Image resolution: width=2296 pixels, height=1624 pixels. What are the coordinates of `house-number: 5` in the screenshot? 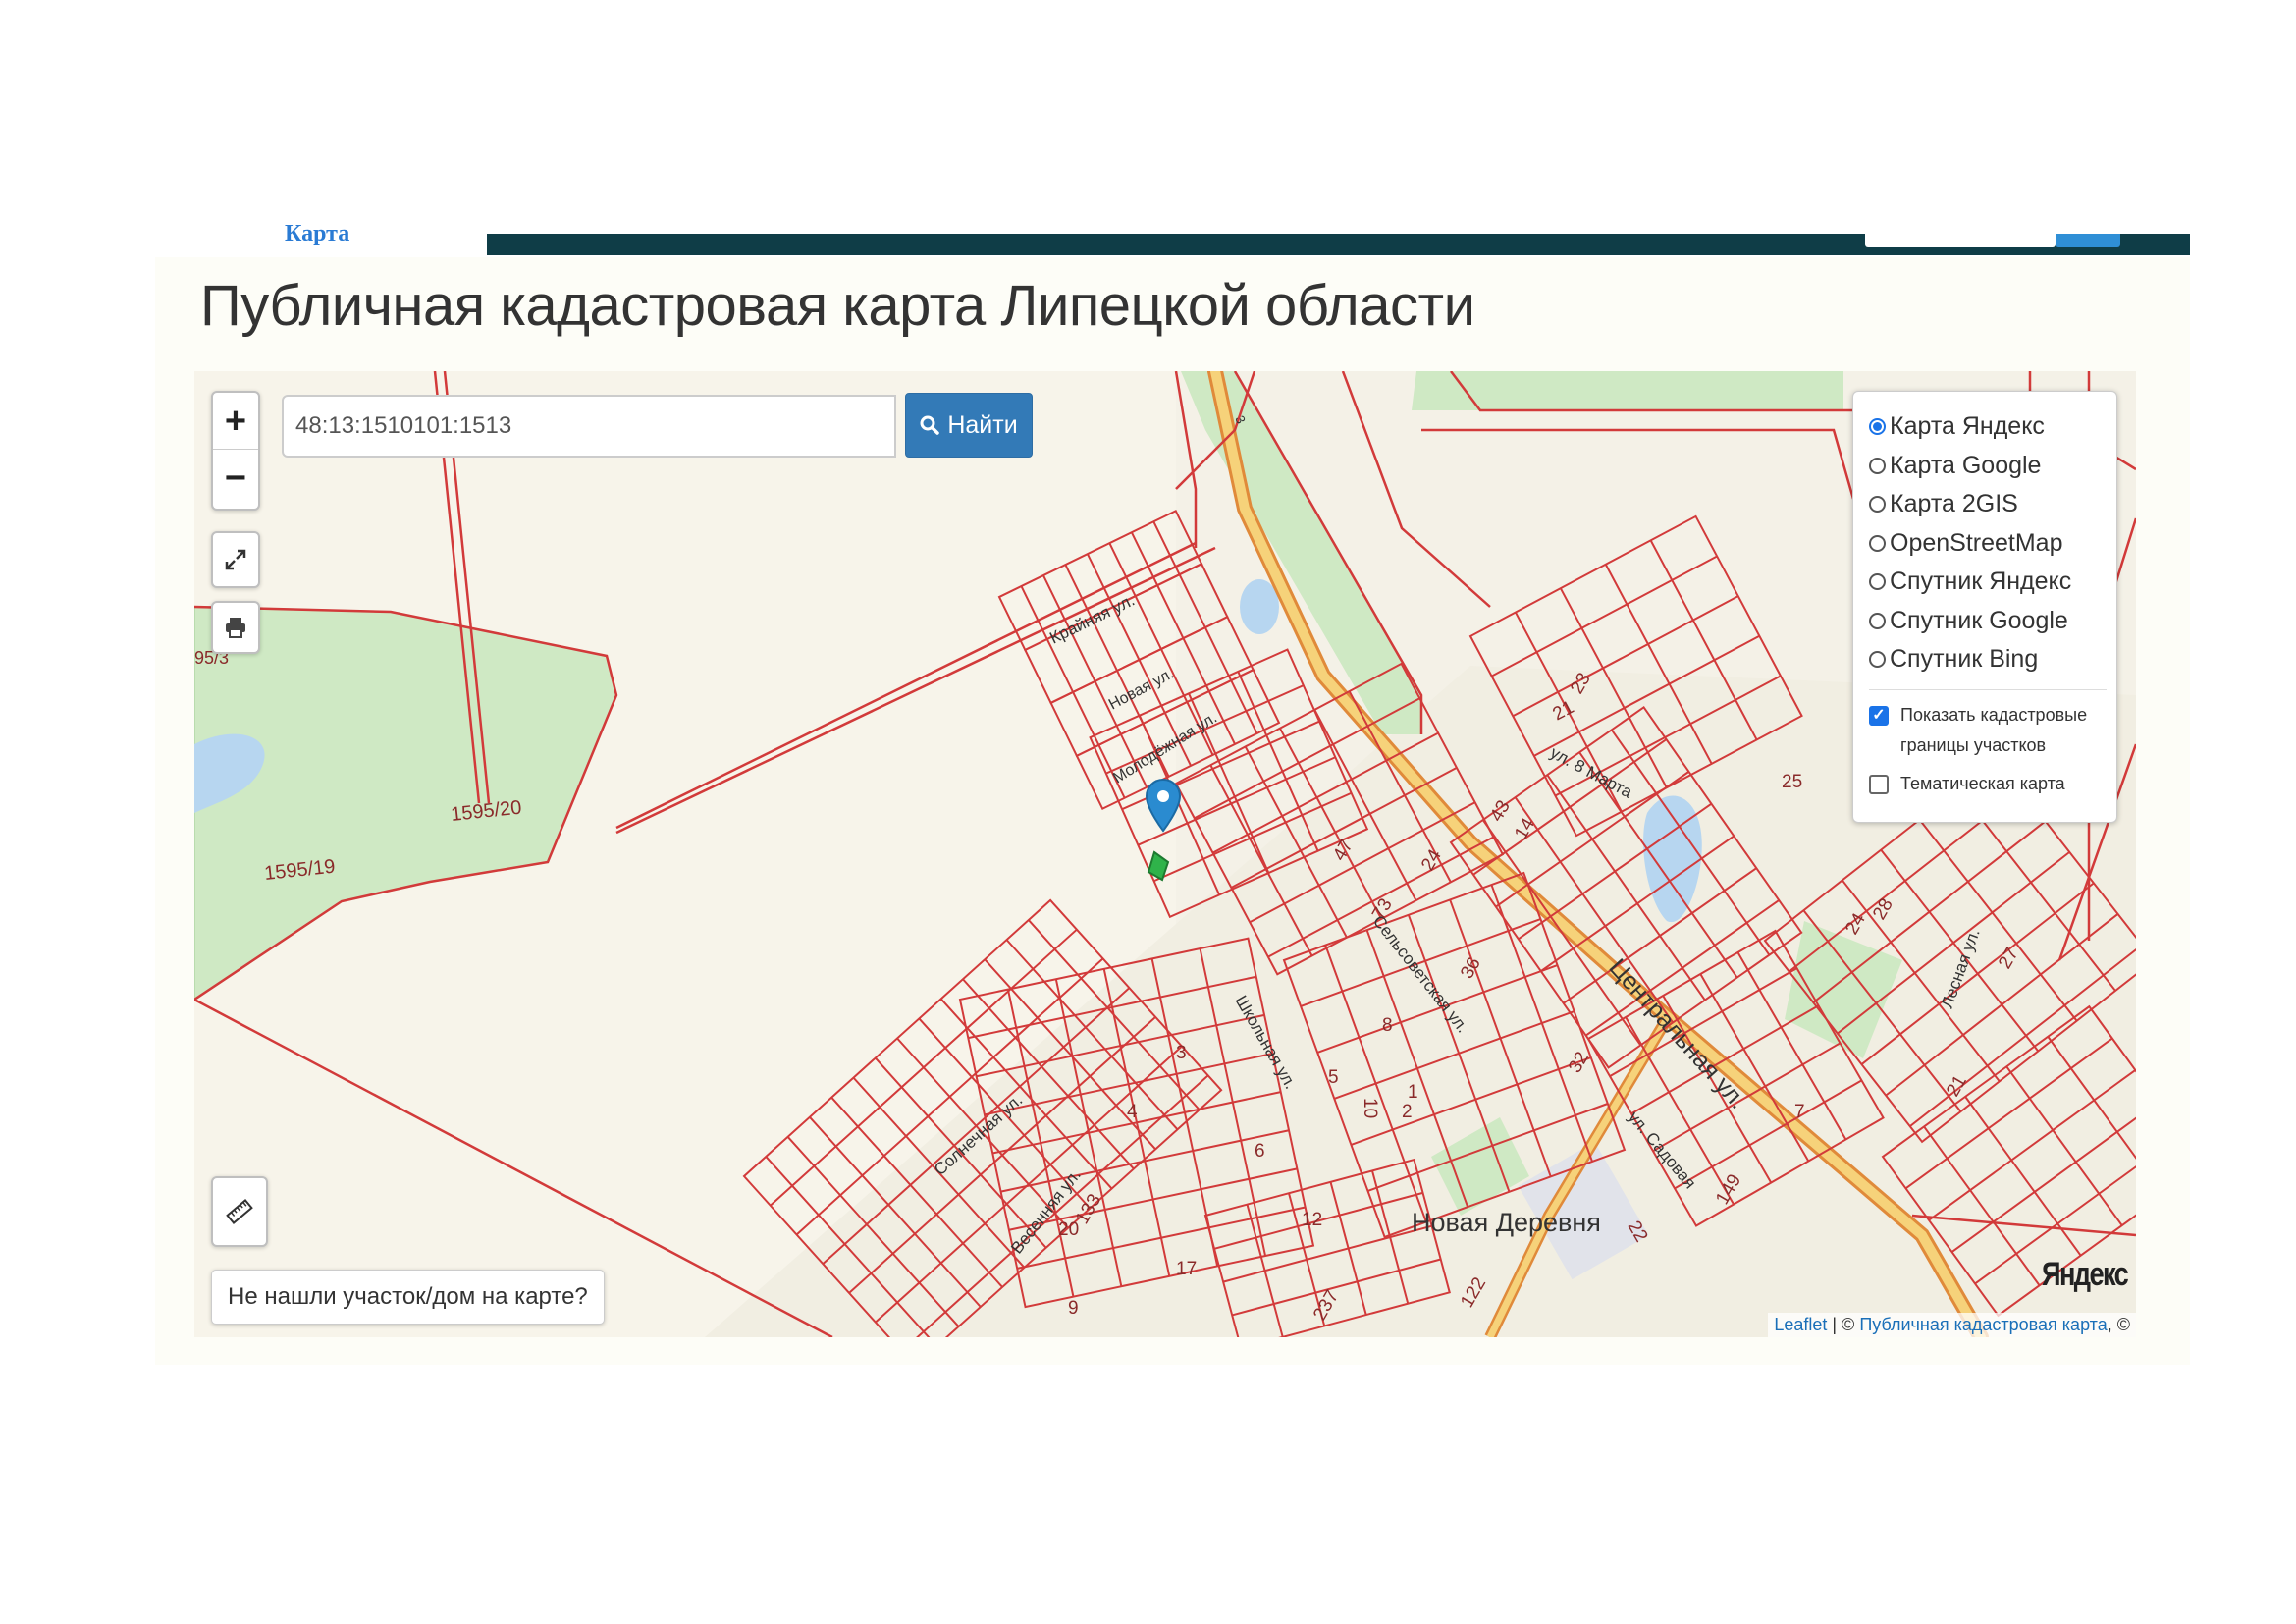 It's located at (1334, 1077).